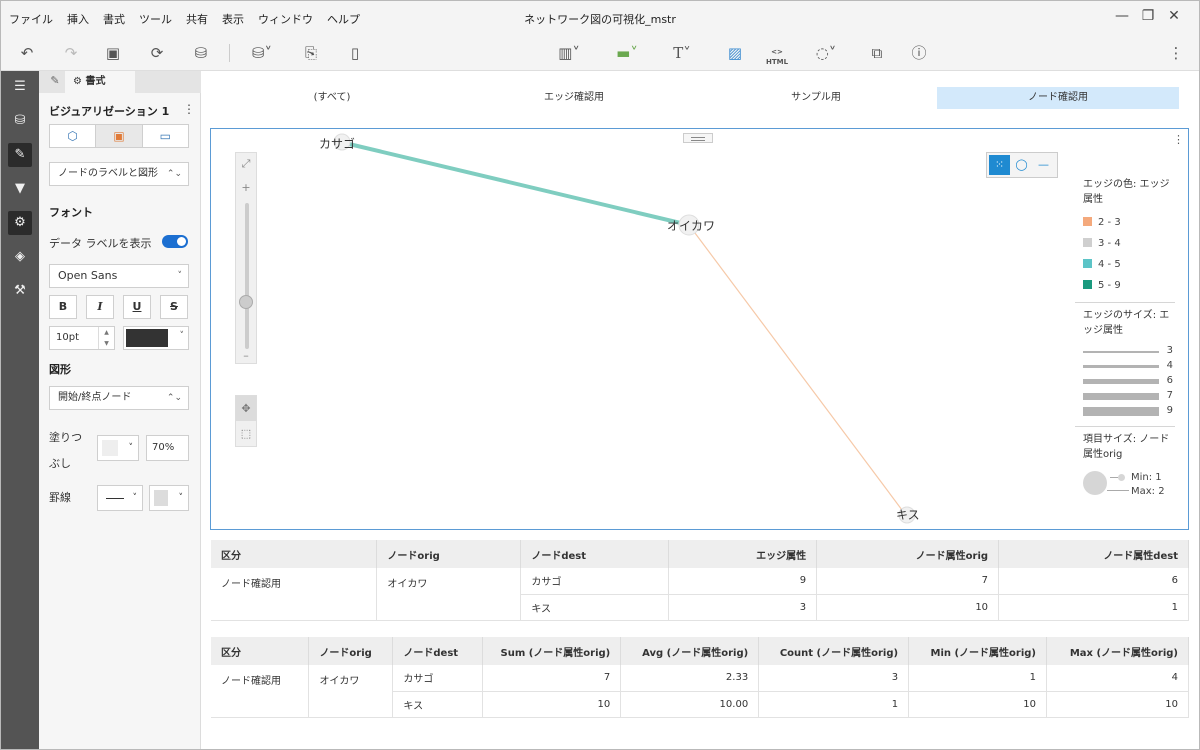 The image size is (1200, 750). What do you see at coordinates (735, 53) in the screenshot?
I see `image-icon: ▨` at bounding box center [735, 53].